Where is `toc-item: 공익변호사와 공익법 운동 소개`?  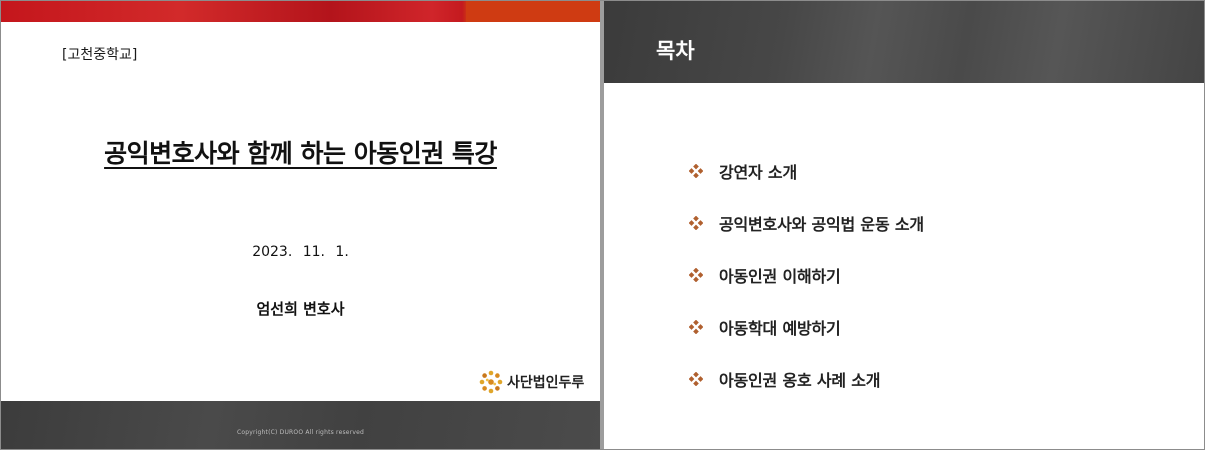
toc-item: 공익변호사와 공익법 운동 소개 is located at coordinates (806, 223).